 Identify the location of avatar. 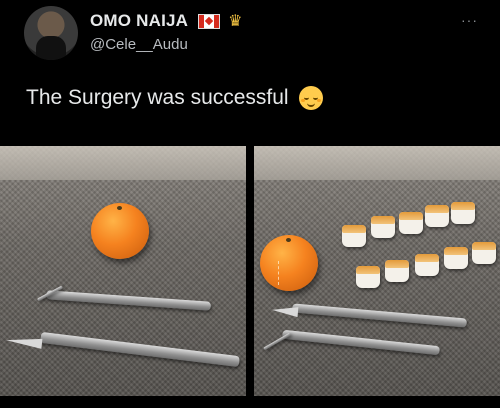
(51, 33).